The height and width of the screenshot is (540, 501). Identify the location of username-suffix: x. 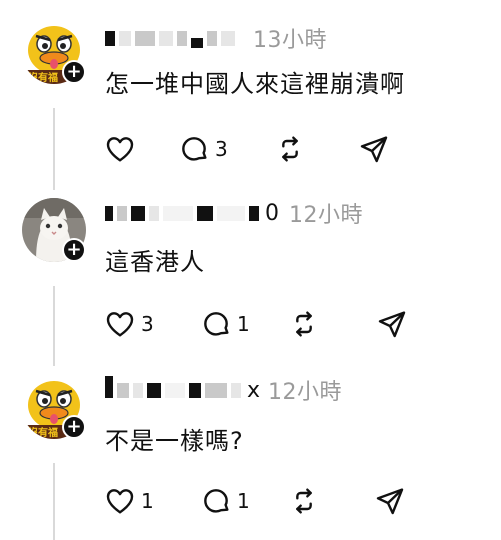
(254, 390).